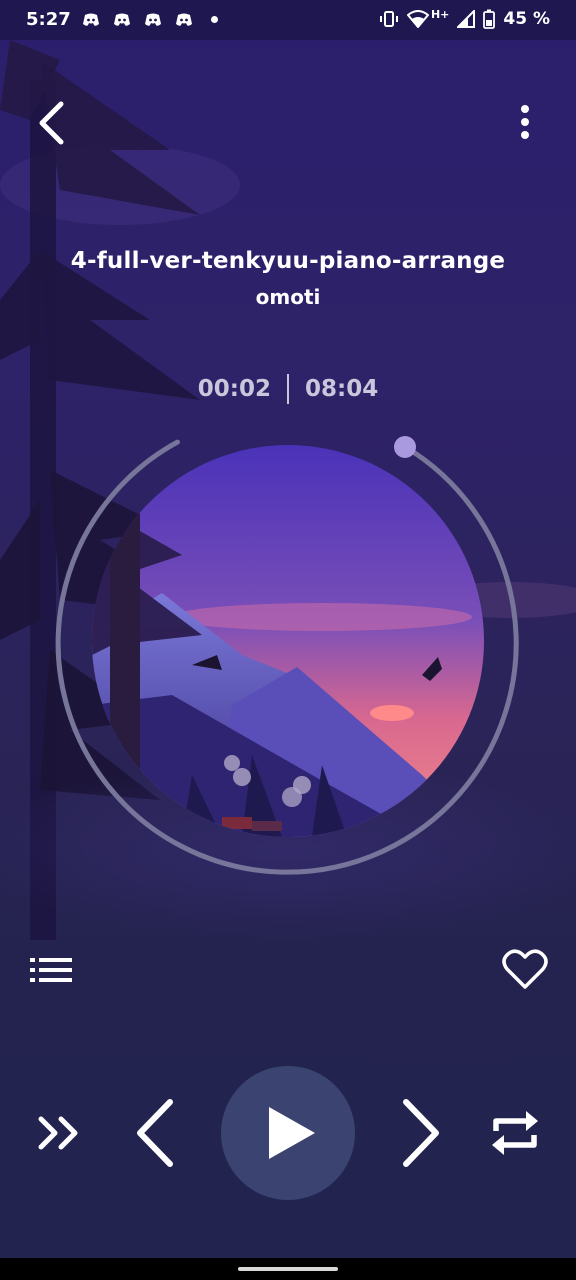 Image resolution: width=576 pixels, height=1280 pixels. Describe the element at coordinates (234, 389) in the screenshot. I see `elapsed-time: 00:02` at that location.